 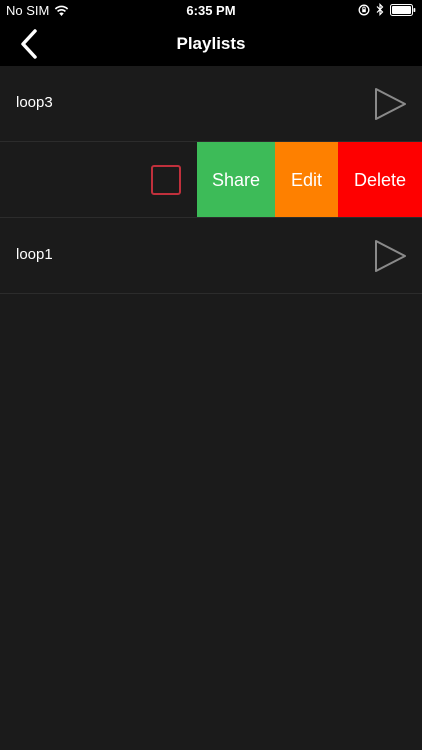 What do you see at coordinates (387, 9) in the screenshot?
I see `status-right` at bounding box center [387, 9].